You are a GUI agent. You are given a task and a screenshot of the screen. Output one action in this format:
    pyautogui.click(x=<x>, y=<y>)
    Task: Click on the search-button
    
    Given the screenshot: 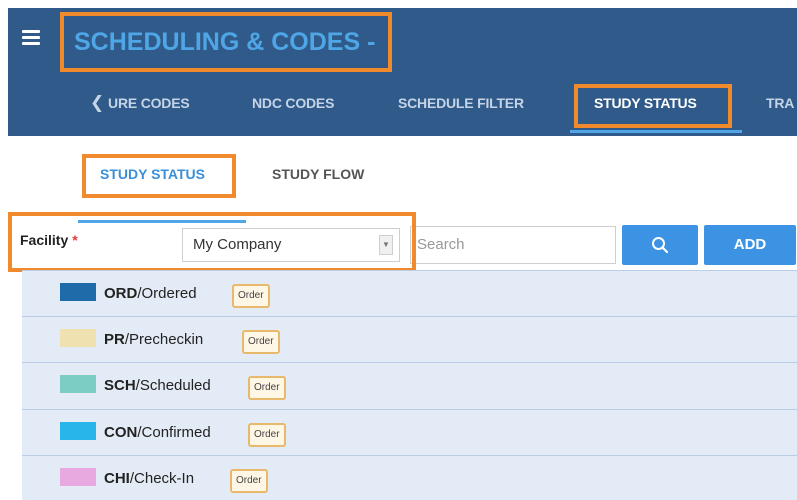 What is the action you would take?
    pyautogui.click(x=660, y=245)
    